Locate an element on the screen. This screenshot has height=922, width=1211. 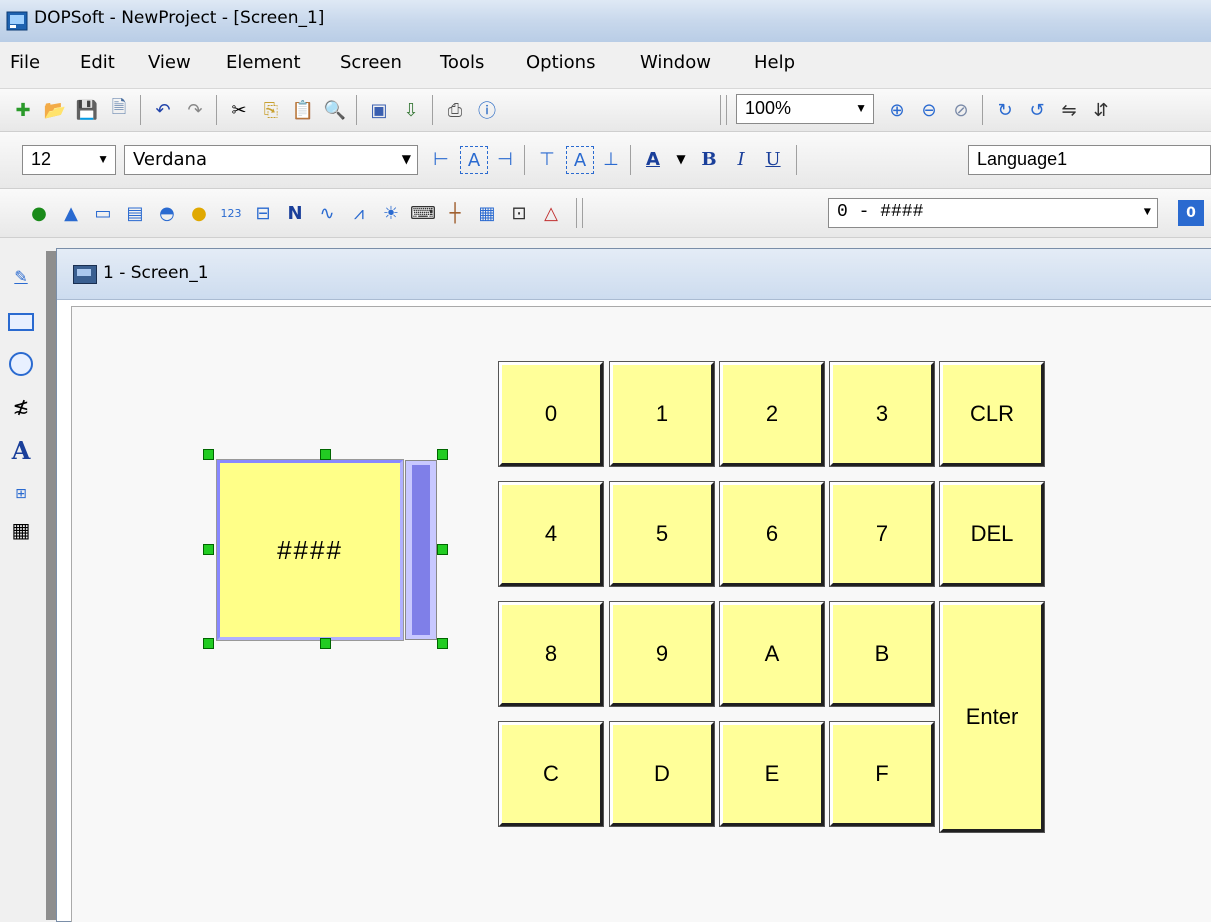
resize-handle-ne is located at coordinates (442, 454).